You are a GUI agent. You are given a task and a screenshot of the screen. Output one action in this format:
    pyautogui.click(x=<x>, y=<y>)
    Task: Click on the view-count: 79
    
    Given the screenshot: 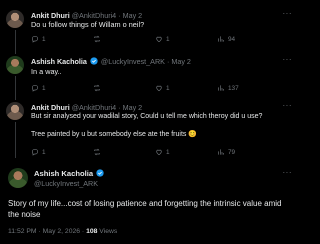 What is the action you would take?
    pyautogui.click(x=232, y=152)
    